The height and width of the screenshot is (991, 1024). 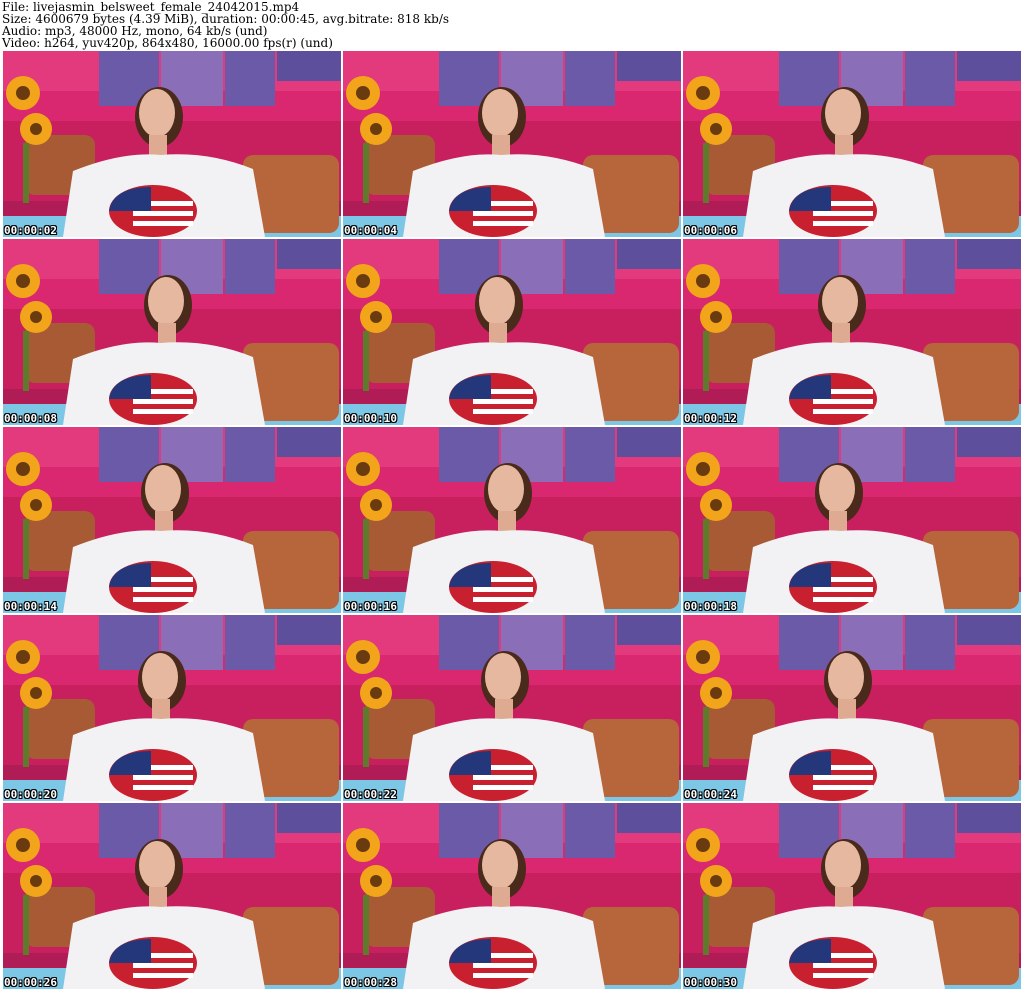 What do you see at coordinates (30, 982) in the screenshot?
I see `thumbnail-timestamp: 00:00:26` at bounding box center [30, 982].